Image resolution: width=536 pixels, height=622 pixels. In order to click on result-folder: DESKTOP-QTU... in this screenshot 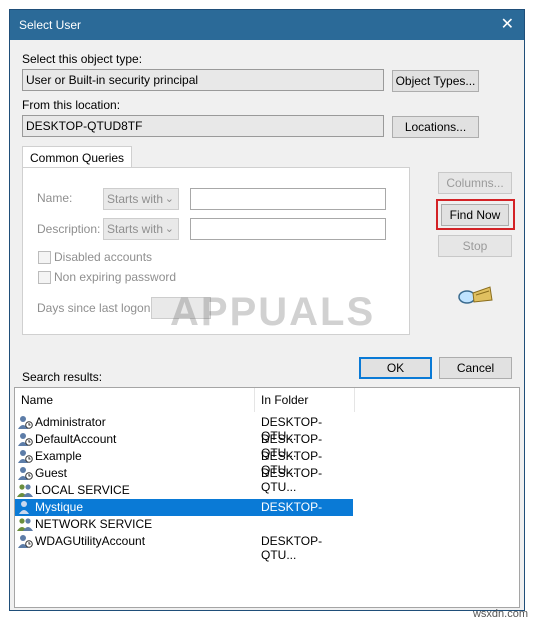, I will do `click(292, 548)`.